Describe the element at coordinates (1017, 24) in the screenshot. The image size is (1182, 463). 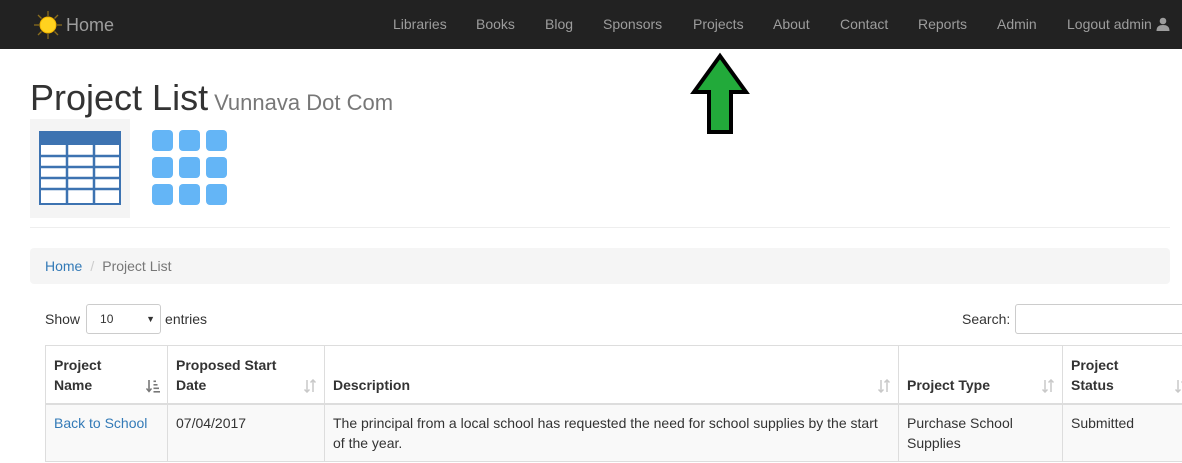
I see `nav-admin: Admin` at that location.